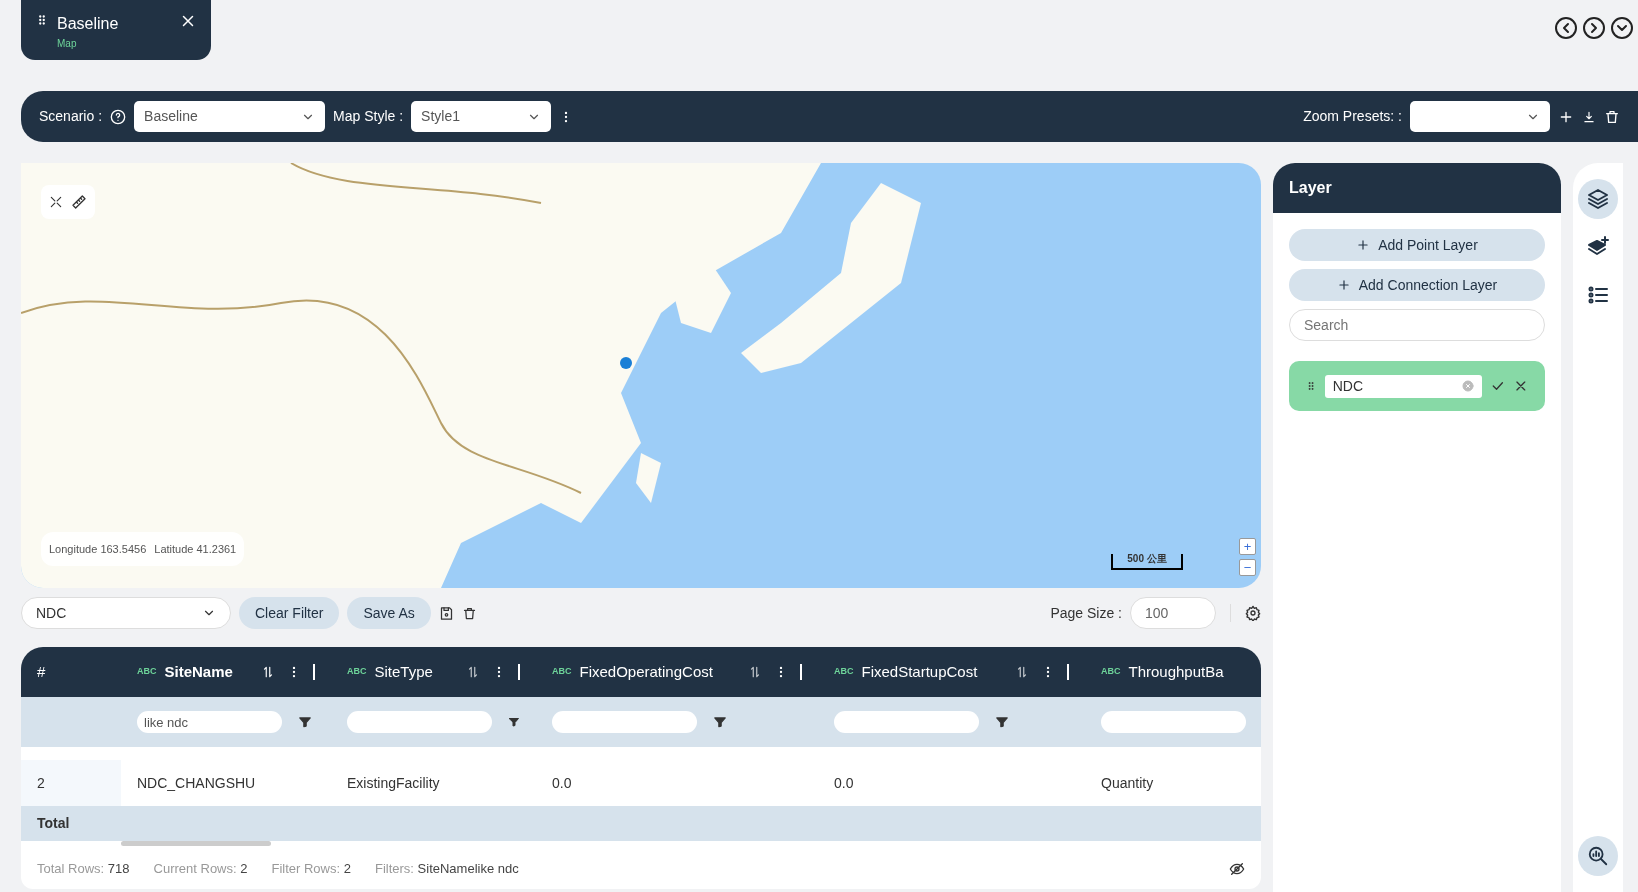  I want to click on ruler-icon, so click(79, 202).